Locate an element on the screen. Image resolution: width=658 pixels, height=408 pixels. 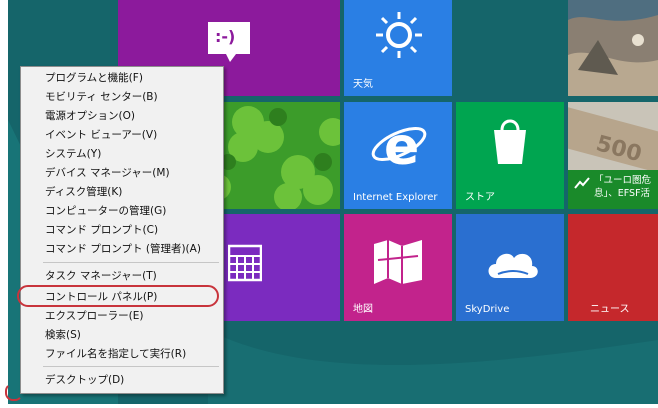
finance-headline-2: 息」、EFSF活 is located at coordinates (622, 193).